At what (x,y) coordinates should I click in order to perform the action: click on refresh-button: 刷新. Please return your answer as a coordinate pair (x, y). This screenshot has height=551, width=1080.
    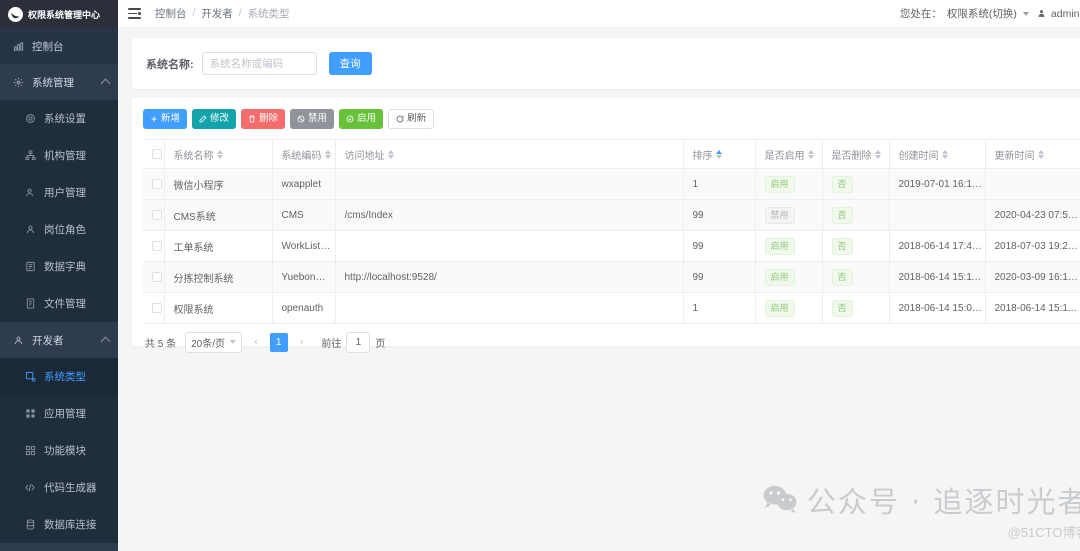
    Looking at the image, I should click on (411, 119).